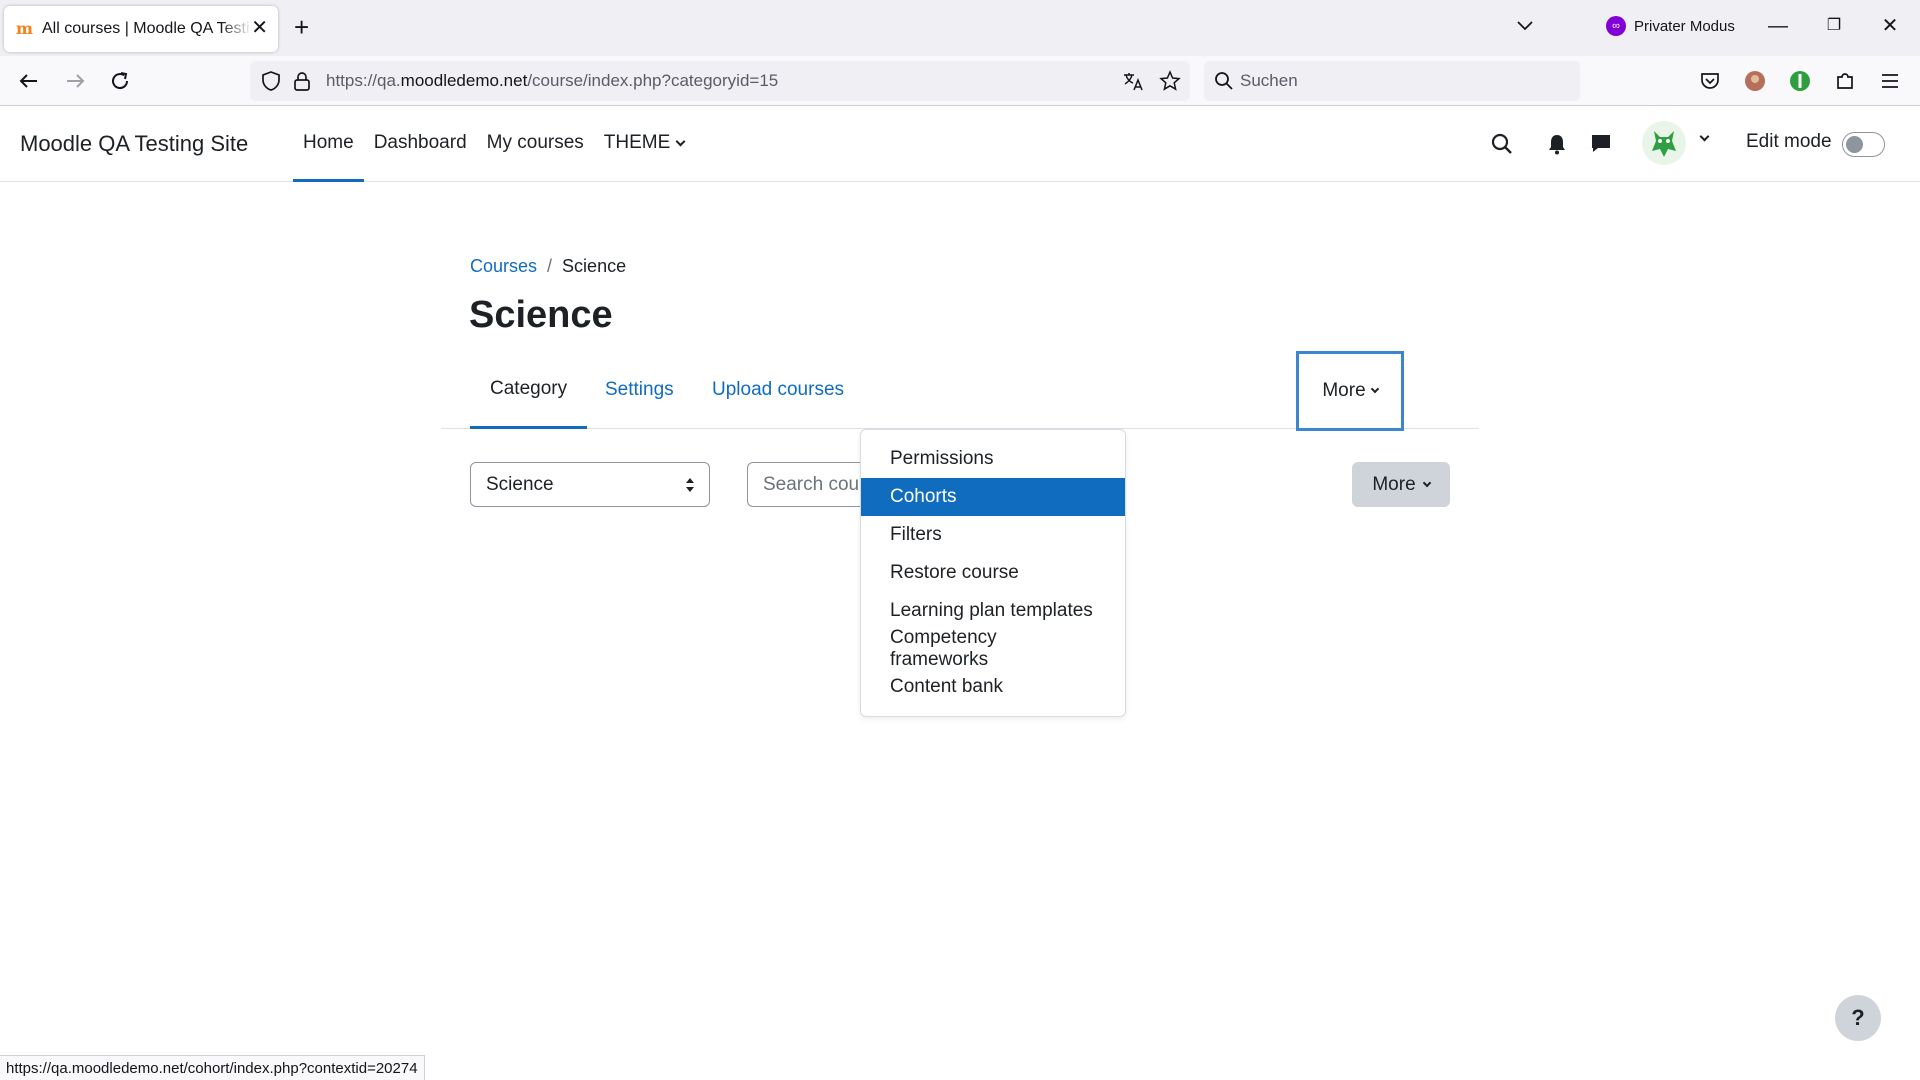  What do you see at coordinates (24, 28) in the screenshot?
I see `moodle-favicon-icon: m` at bounding box center [24, 28].